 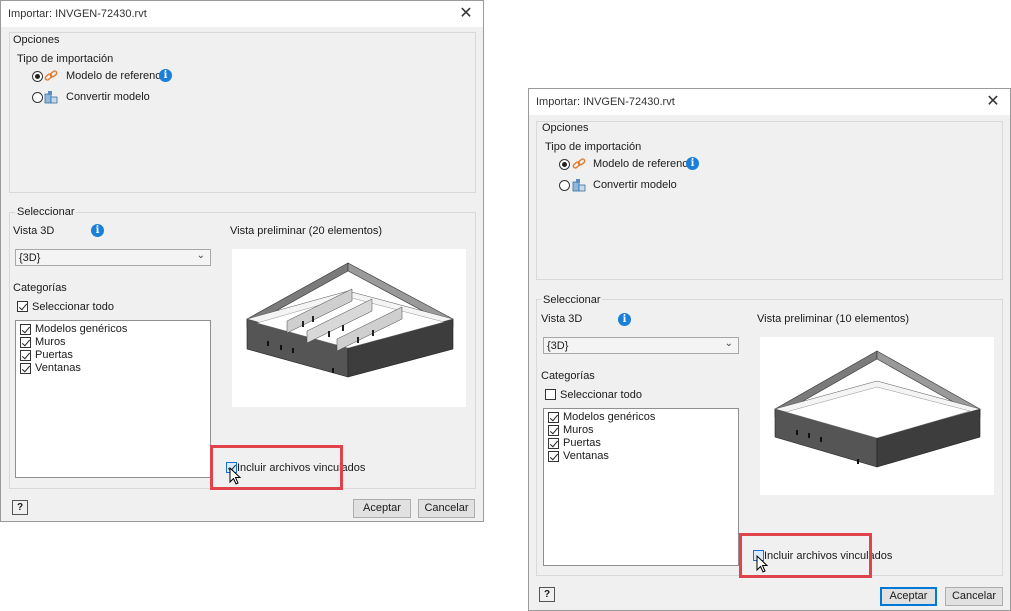 I want to click on preview-label: Vista preliminar (10 elementos), so click(x=833, y=319).